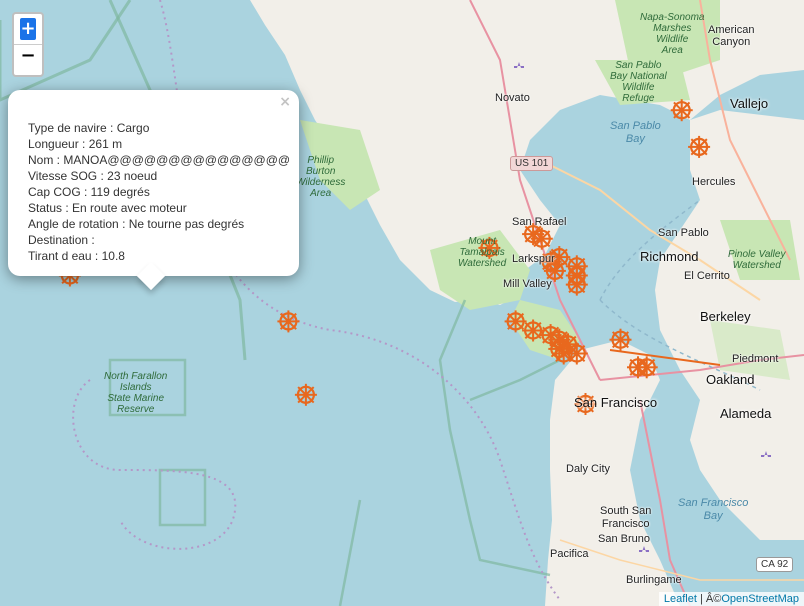  Describe the element at coordinates (159, 160) in the screenshot. I see `popup-line: Nom : MANOA@@@@@@@@@@@@@@@` at that location.